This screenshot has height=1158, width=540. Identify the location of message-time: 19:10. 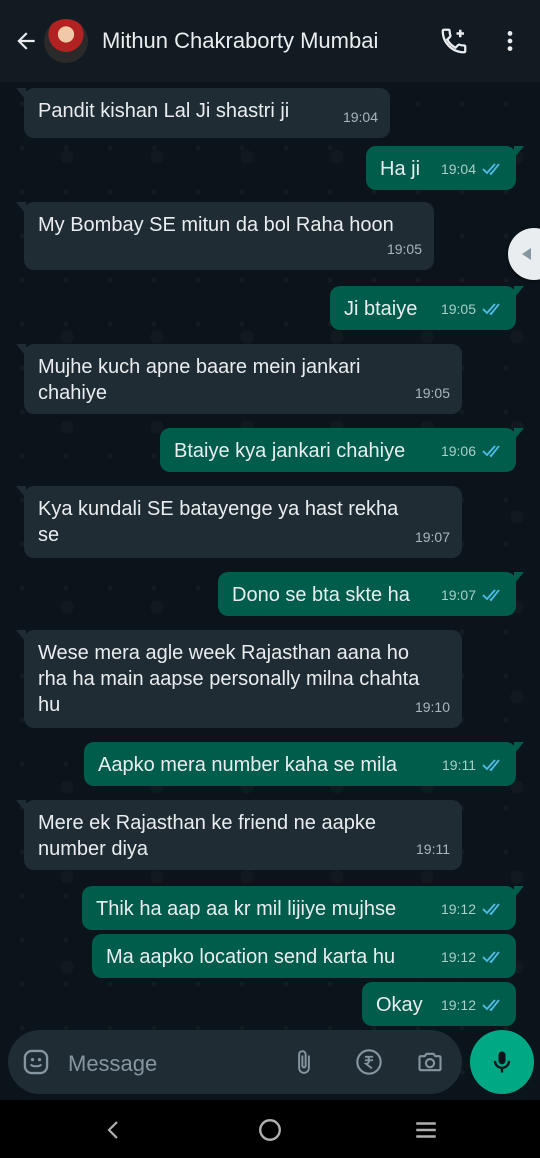
(432, 707).